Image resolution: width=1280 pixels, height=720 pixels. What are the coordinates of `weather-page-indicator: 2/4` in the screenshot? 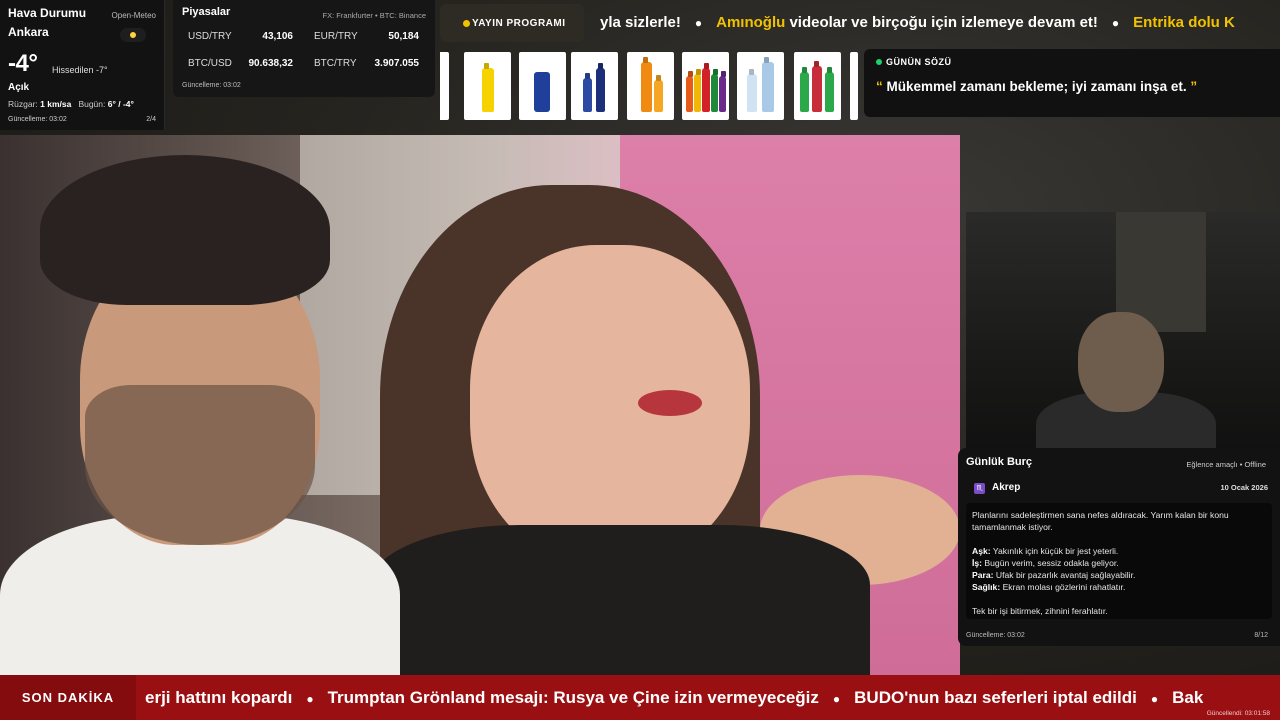 It's located at (151, 119).